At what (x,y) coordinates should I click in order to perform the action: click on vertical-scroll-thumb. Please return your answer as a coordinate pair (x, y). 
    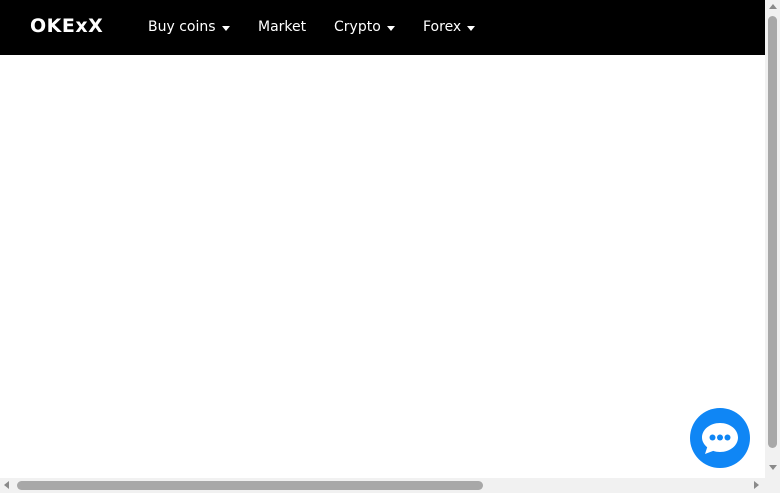
    Looking at the image, I should click on (772, 232).